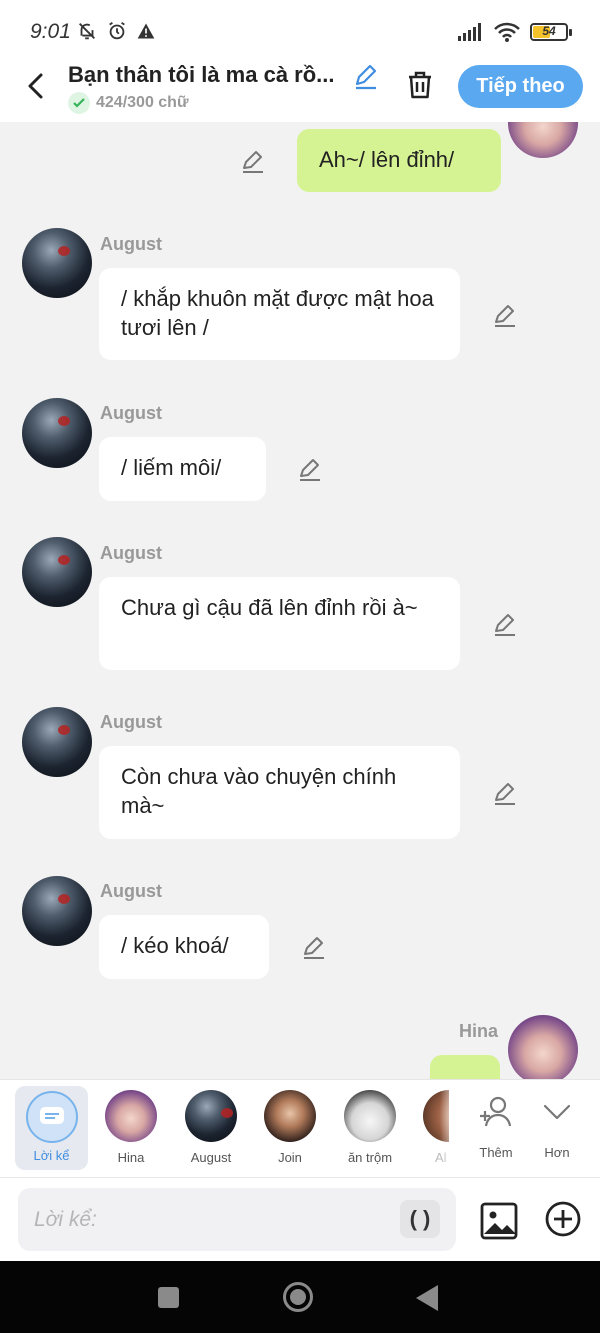 The image size is (600, 1333). I want to click on chevron-down-icon, so click(557, 1112).